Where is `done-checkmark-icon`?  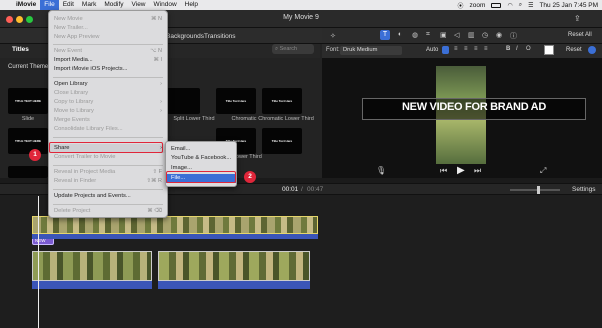
done-checkmark-icon is located at coordinates (592, 50).